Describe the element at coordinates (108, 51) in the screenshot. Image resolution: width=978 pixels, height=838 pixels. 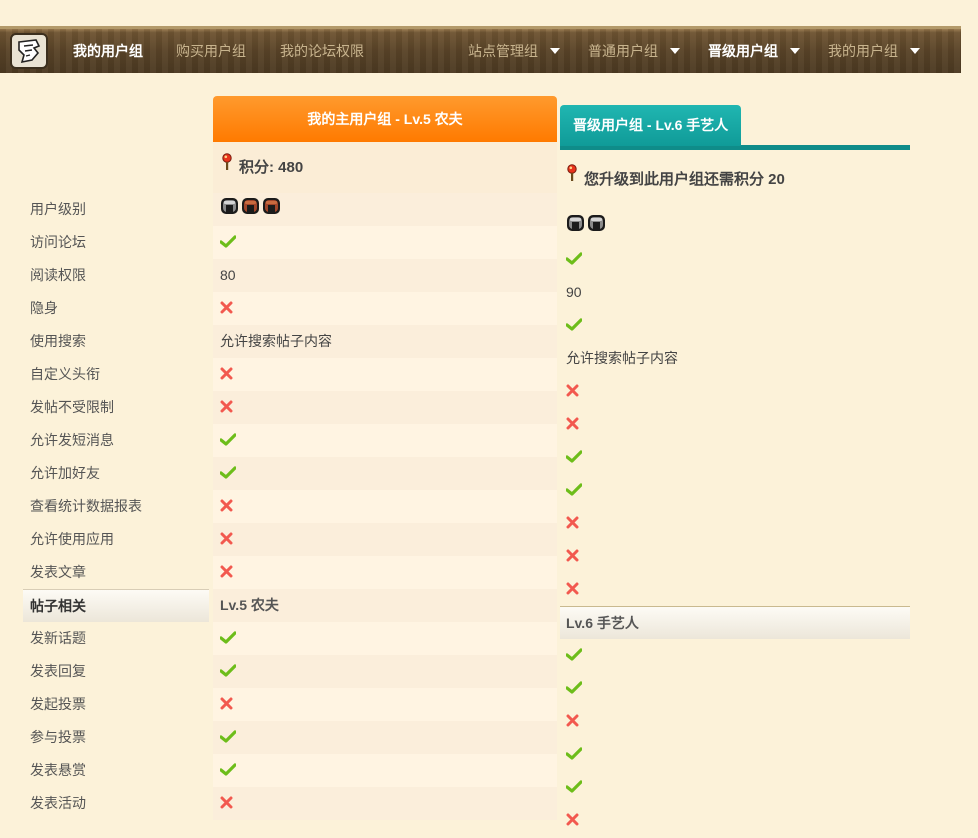
I see `nav-item-0: 我的用户组` at that location.